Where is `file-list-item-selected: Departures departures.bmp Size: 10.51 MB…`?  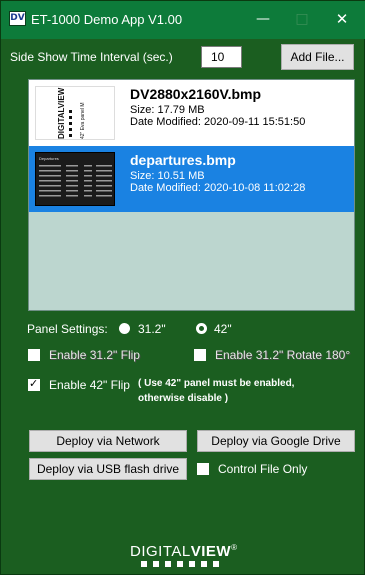
file-list-item-selected: Departures departures.bmp Size: 10.51 MB… is located at coordinates (191, 179).